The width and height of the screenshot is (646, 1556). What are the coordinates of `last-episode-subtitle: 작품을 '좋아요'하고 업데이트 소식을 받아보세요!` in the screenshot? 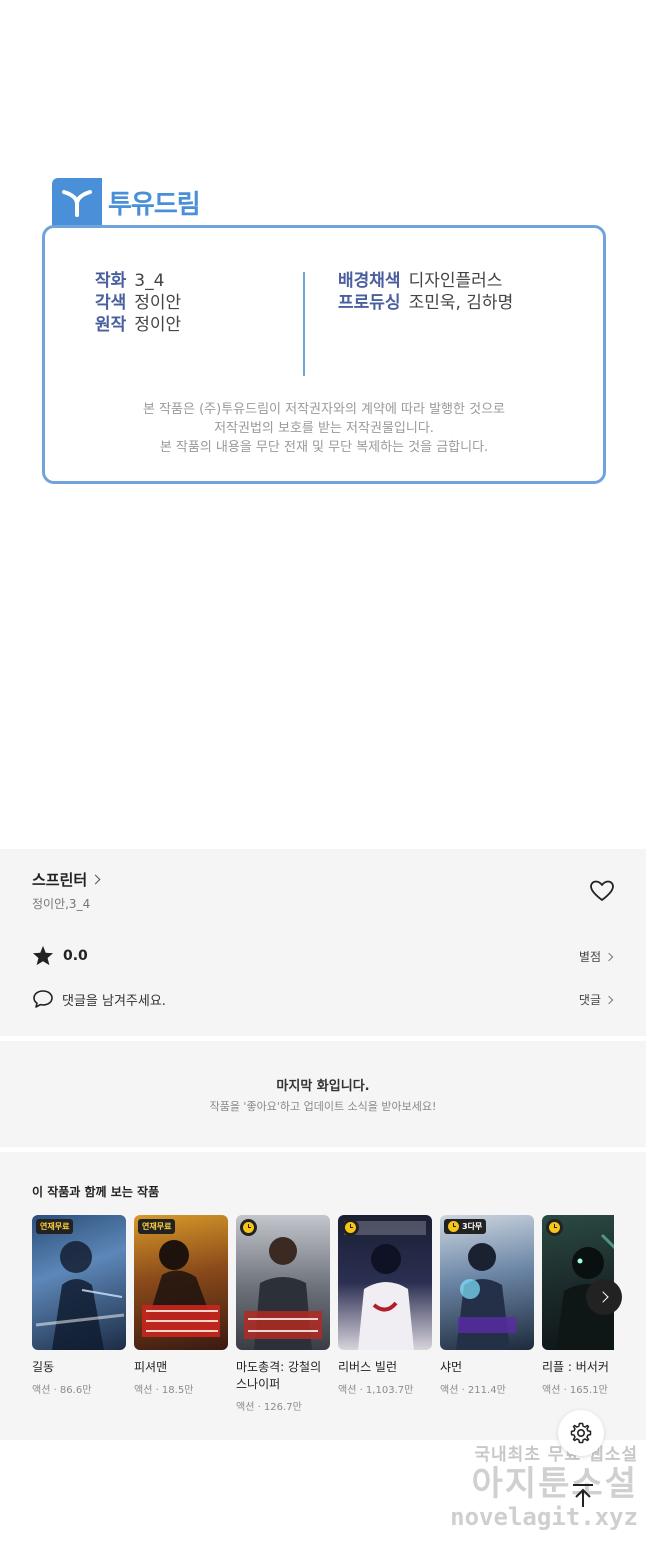 It's located at (323, 1106).